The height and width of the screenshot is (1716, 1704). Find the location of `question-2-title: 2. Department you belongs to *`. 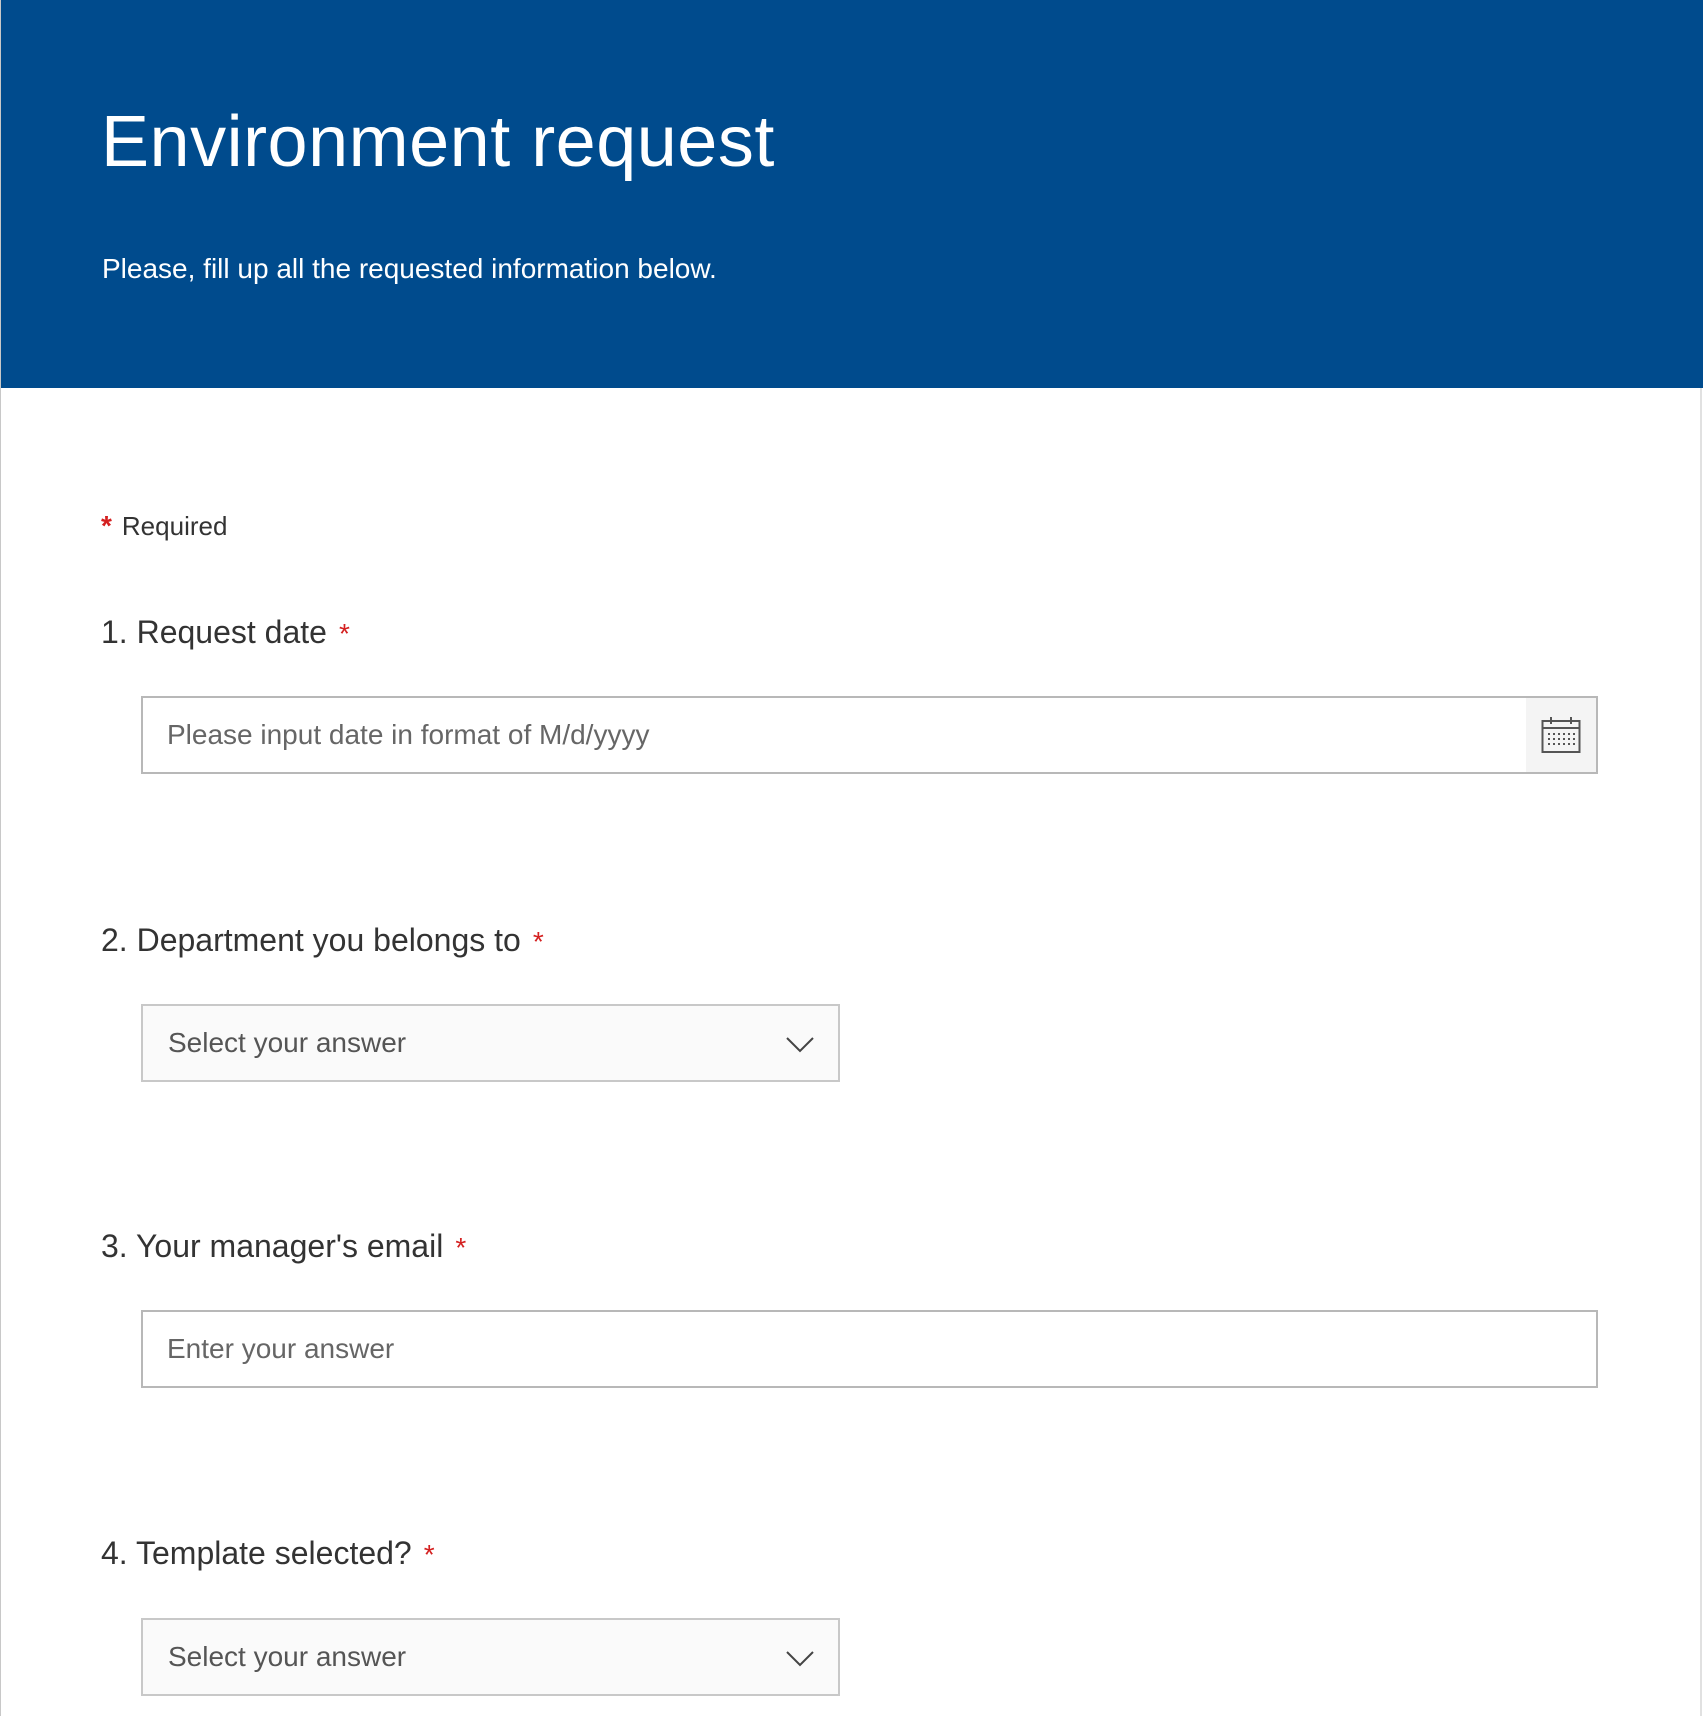

question-2-title: 2. Department you belongs to * is located at coordinates (322, 941).